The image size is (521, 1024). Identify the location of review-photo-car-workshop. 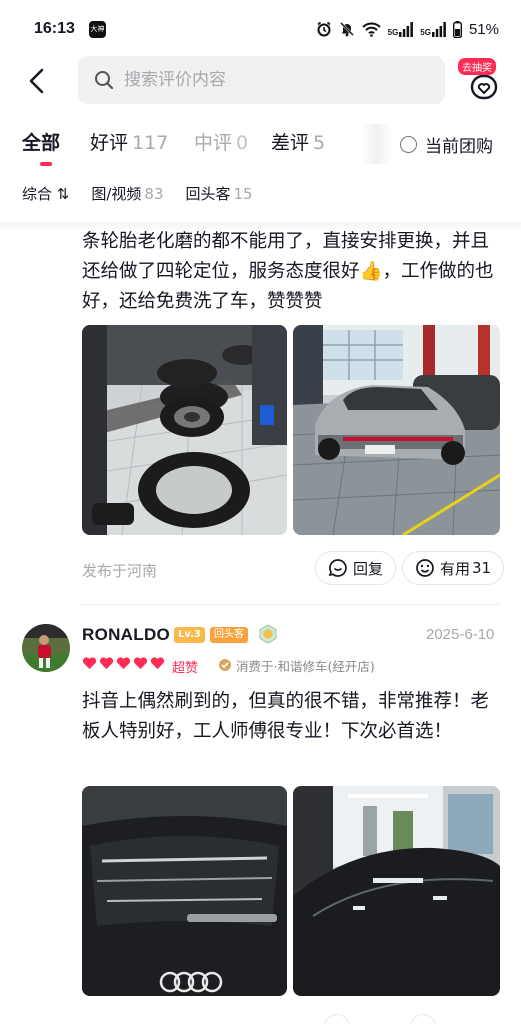
(396, 891).